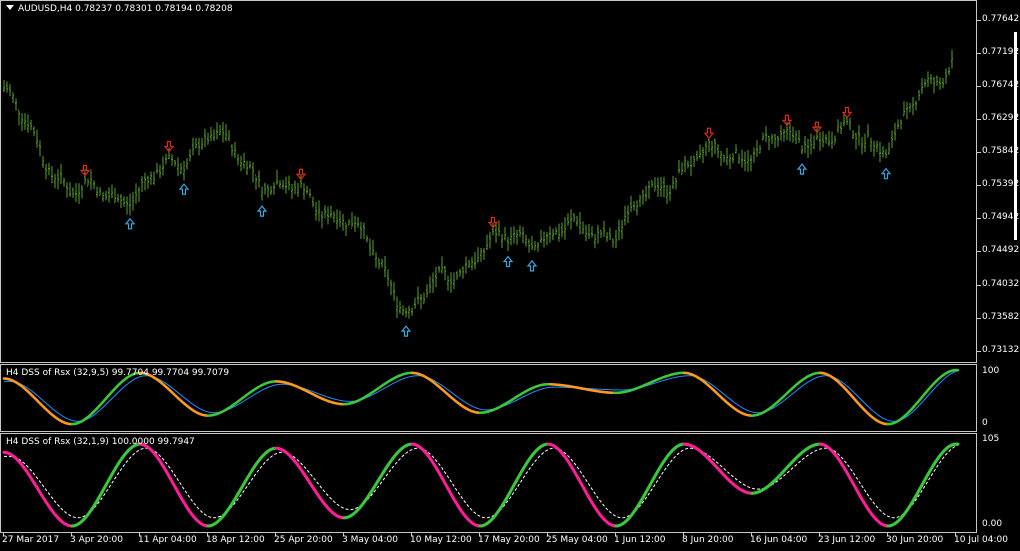  What do you see at coordinates (915, 540) in the screenshot?
I see `time-label: 30 Jun 20:00` at bounding box center [915, 540].